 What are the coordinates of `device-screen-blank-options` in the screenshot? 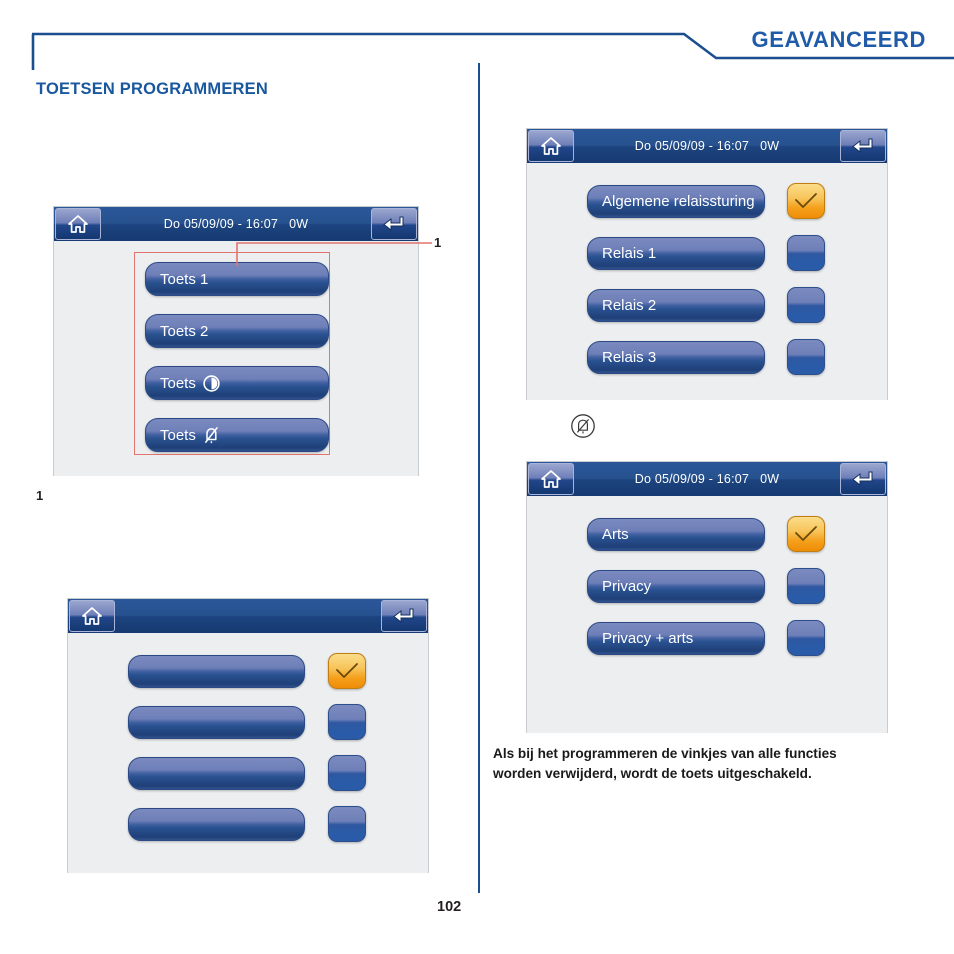 It's located at (248, 735).